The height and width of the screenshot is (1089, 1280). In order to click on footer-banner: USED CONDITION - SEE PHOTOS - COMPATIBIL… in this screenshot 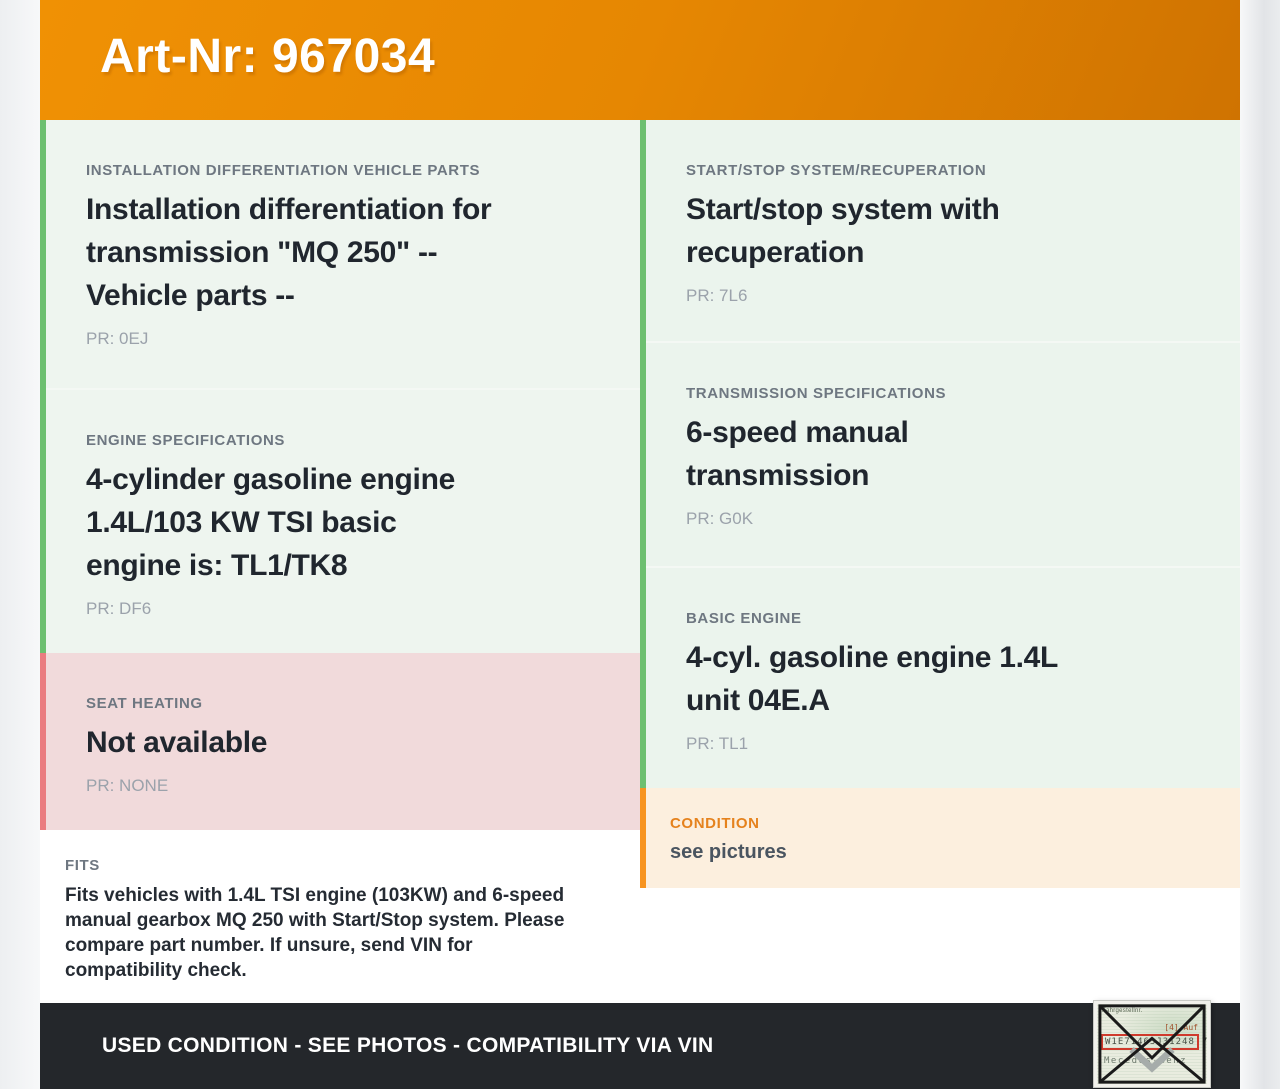, I will do `click(640, 1046)`.